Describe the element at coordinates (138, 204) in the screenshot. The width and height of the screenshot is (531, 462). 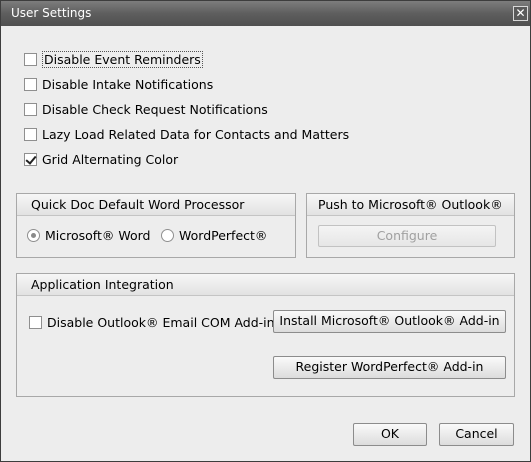
I see `group-title: Quick Doc Default Word Processor` at that location.